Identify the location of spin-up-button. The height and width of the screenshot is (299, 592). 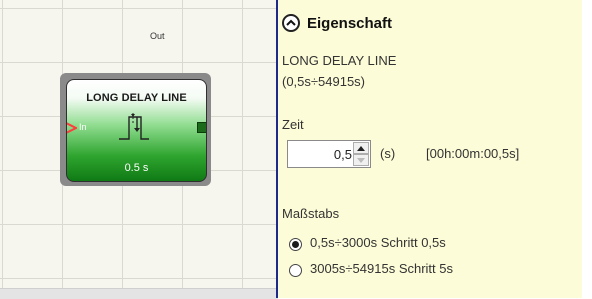
(361, 148).